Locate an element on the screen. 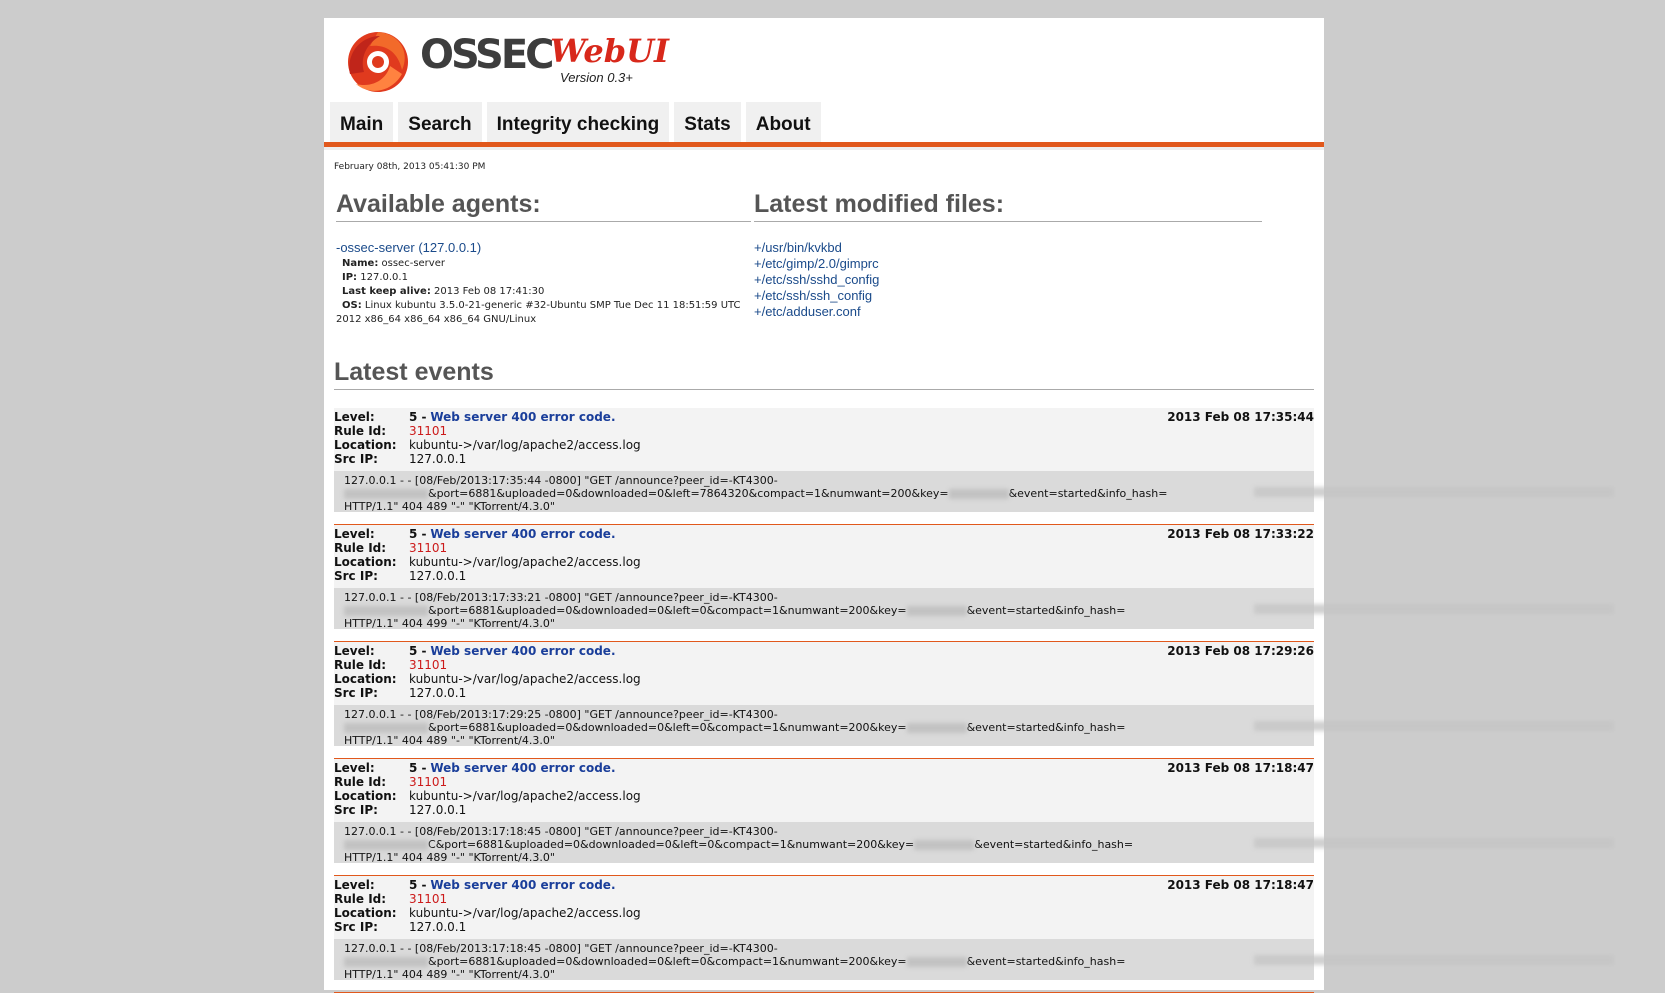  tab-about: About is located at coordinates (783, 122).